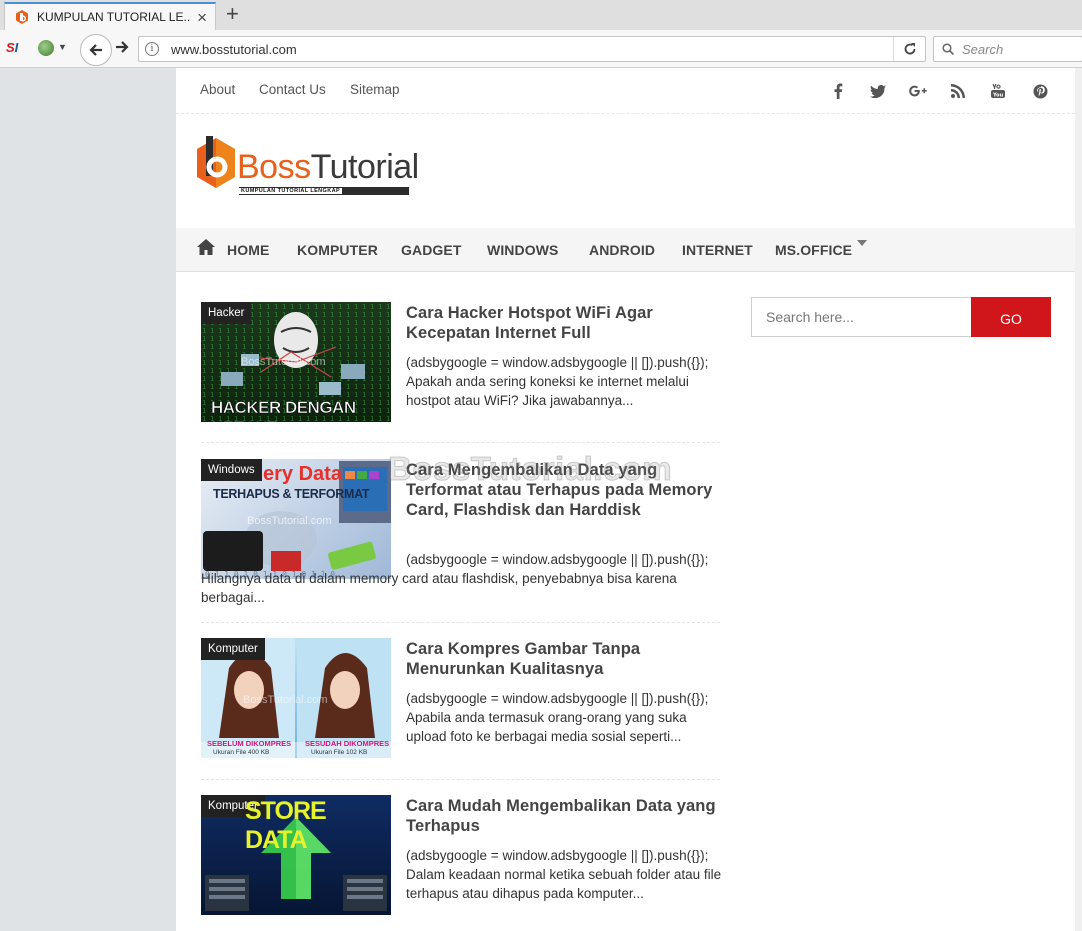  I want to click on logo-wordmark: BossTutorial, so click(328, 167).